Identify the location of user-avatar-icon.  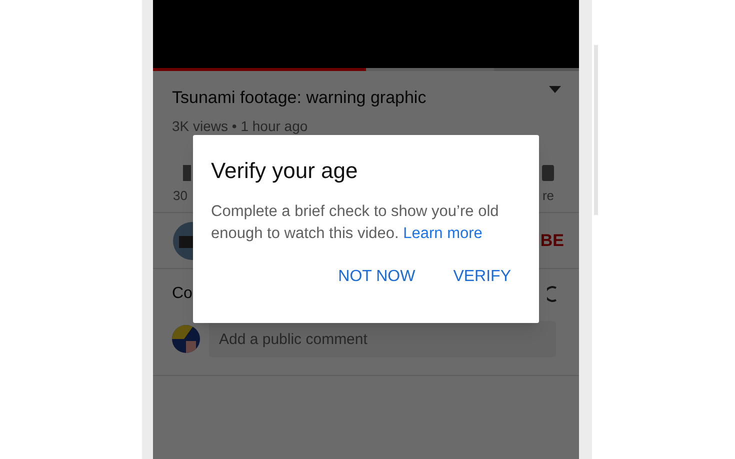
(186, 339).